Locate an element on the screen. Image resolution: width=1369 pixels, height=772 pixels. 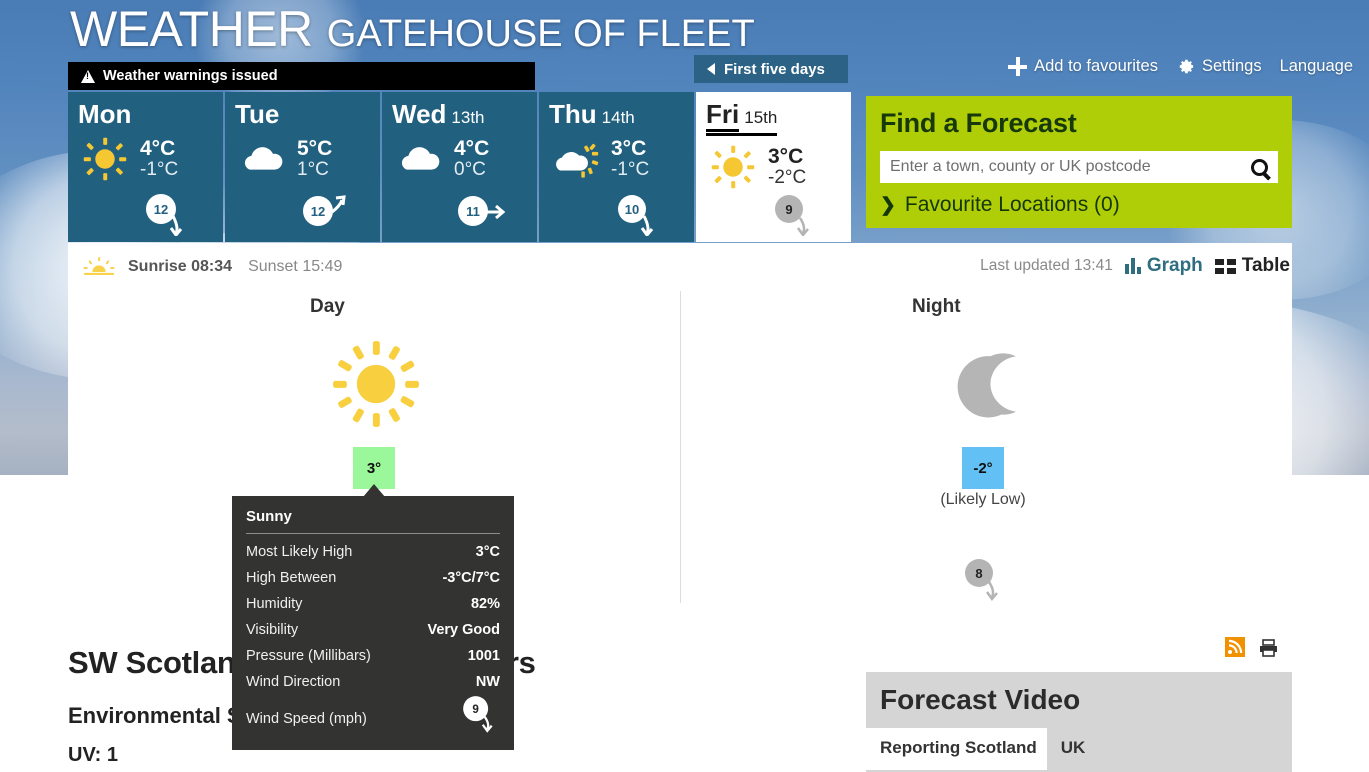
wind-indicator: 10 is located at coordinates (642, 215).